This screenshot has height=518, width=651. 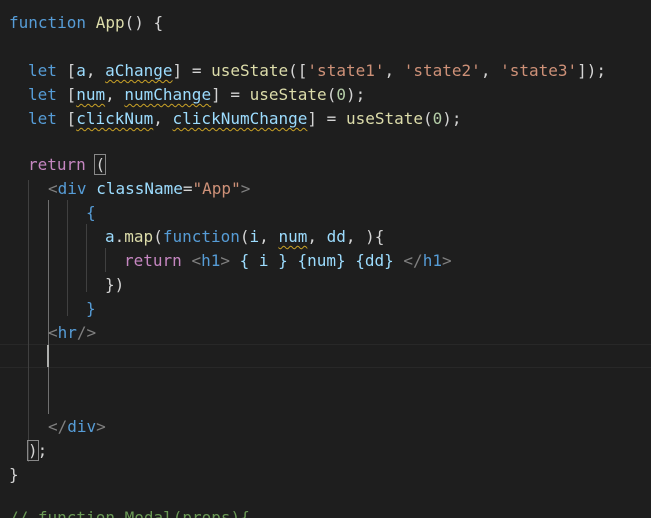 What do you see at coordinates (168, 94) in the screenshot?
I see `variable-unused-warning: numChange` at bounding box center [168, 94].